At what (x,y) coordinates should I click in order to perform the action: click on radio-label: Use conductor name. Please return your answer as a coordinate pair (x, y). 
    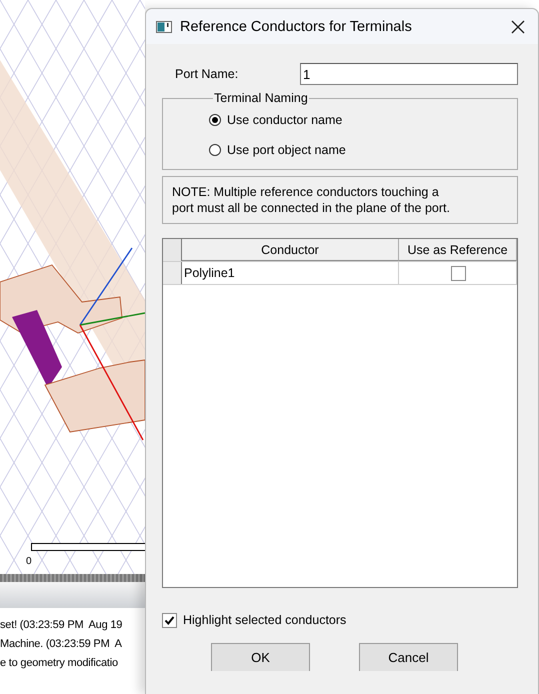
    Looking at the image, I should click on (284, 120).